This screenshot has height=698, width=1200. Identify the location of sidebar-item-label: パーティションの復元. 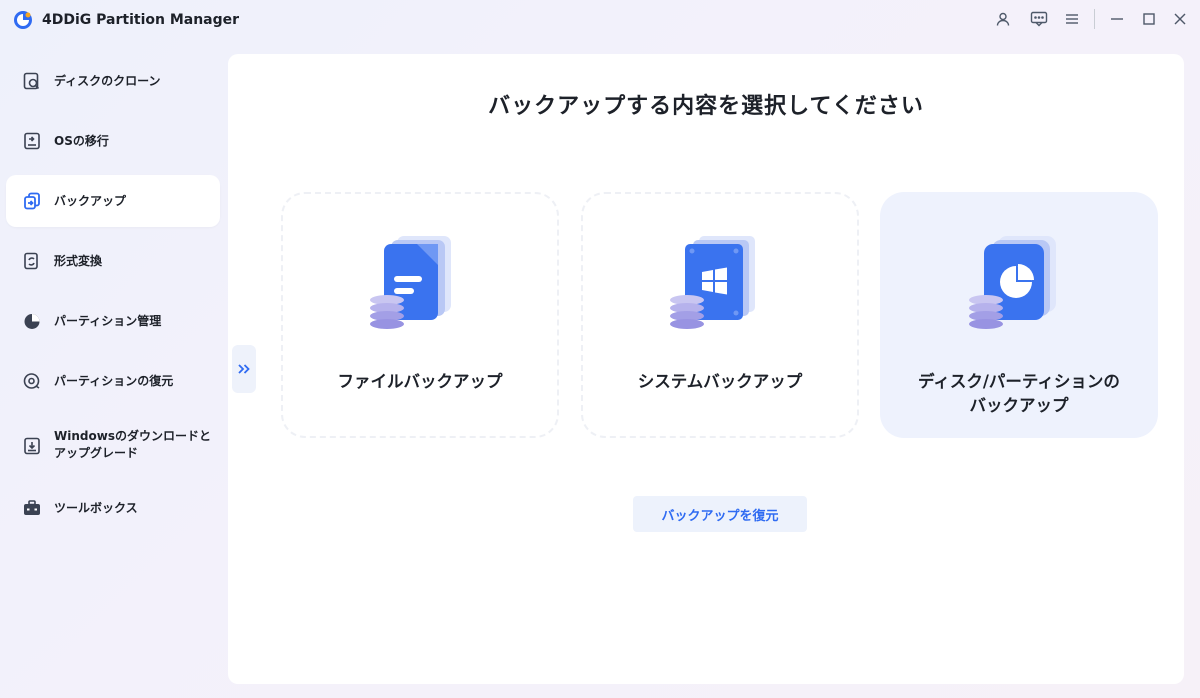
(114, 380).